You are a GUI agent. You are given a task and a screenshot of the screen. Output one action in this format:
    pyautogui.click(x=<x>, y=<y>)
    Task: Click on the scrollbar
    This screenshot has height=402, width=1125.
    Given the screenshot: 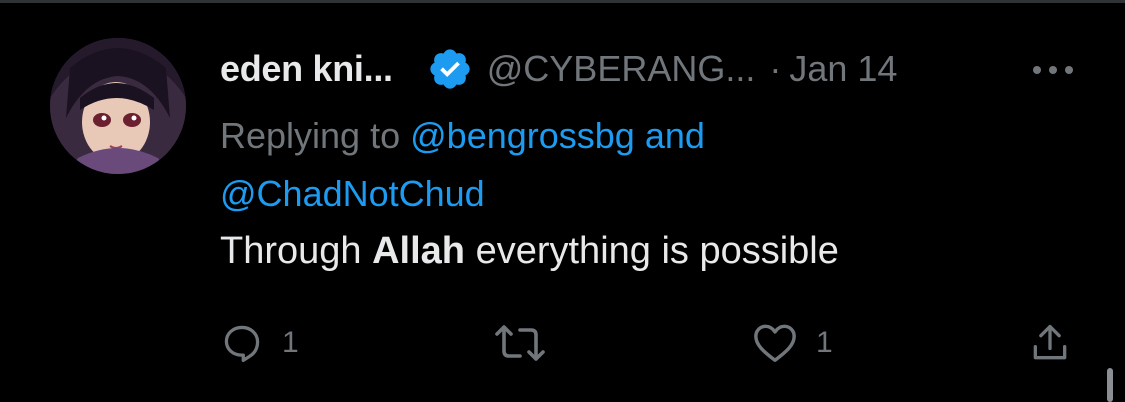 What is the action you would take?
    pyautogui.click(x=1110, y=385)
    